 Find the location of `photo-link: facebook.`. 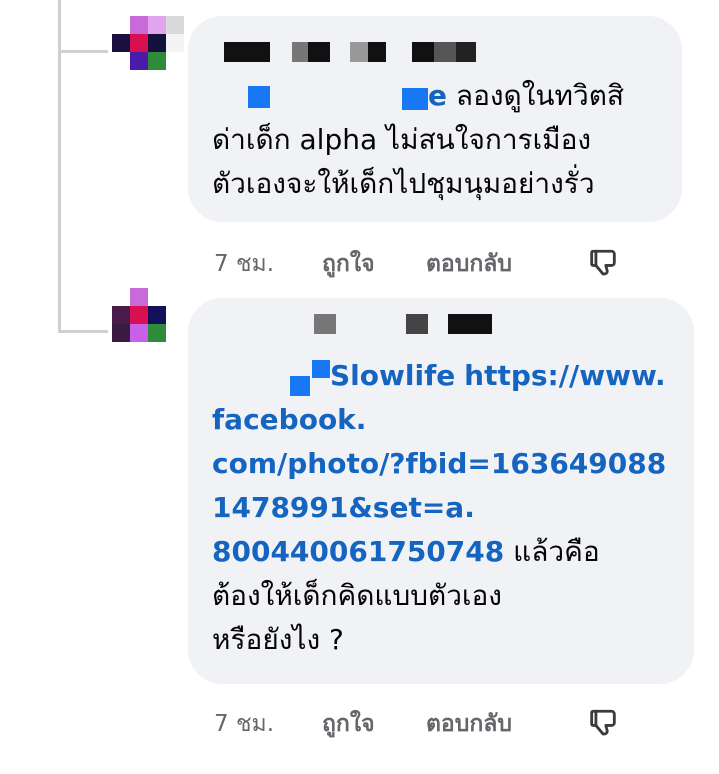

photo-link: facebook. is located at coordinates (289, 419).